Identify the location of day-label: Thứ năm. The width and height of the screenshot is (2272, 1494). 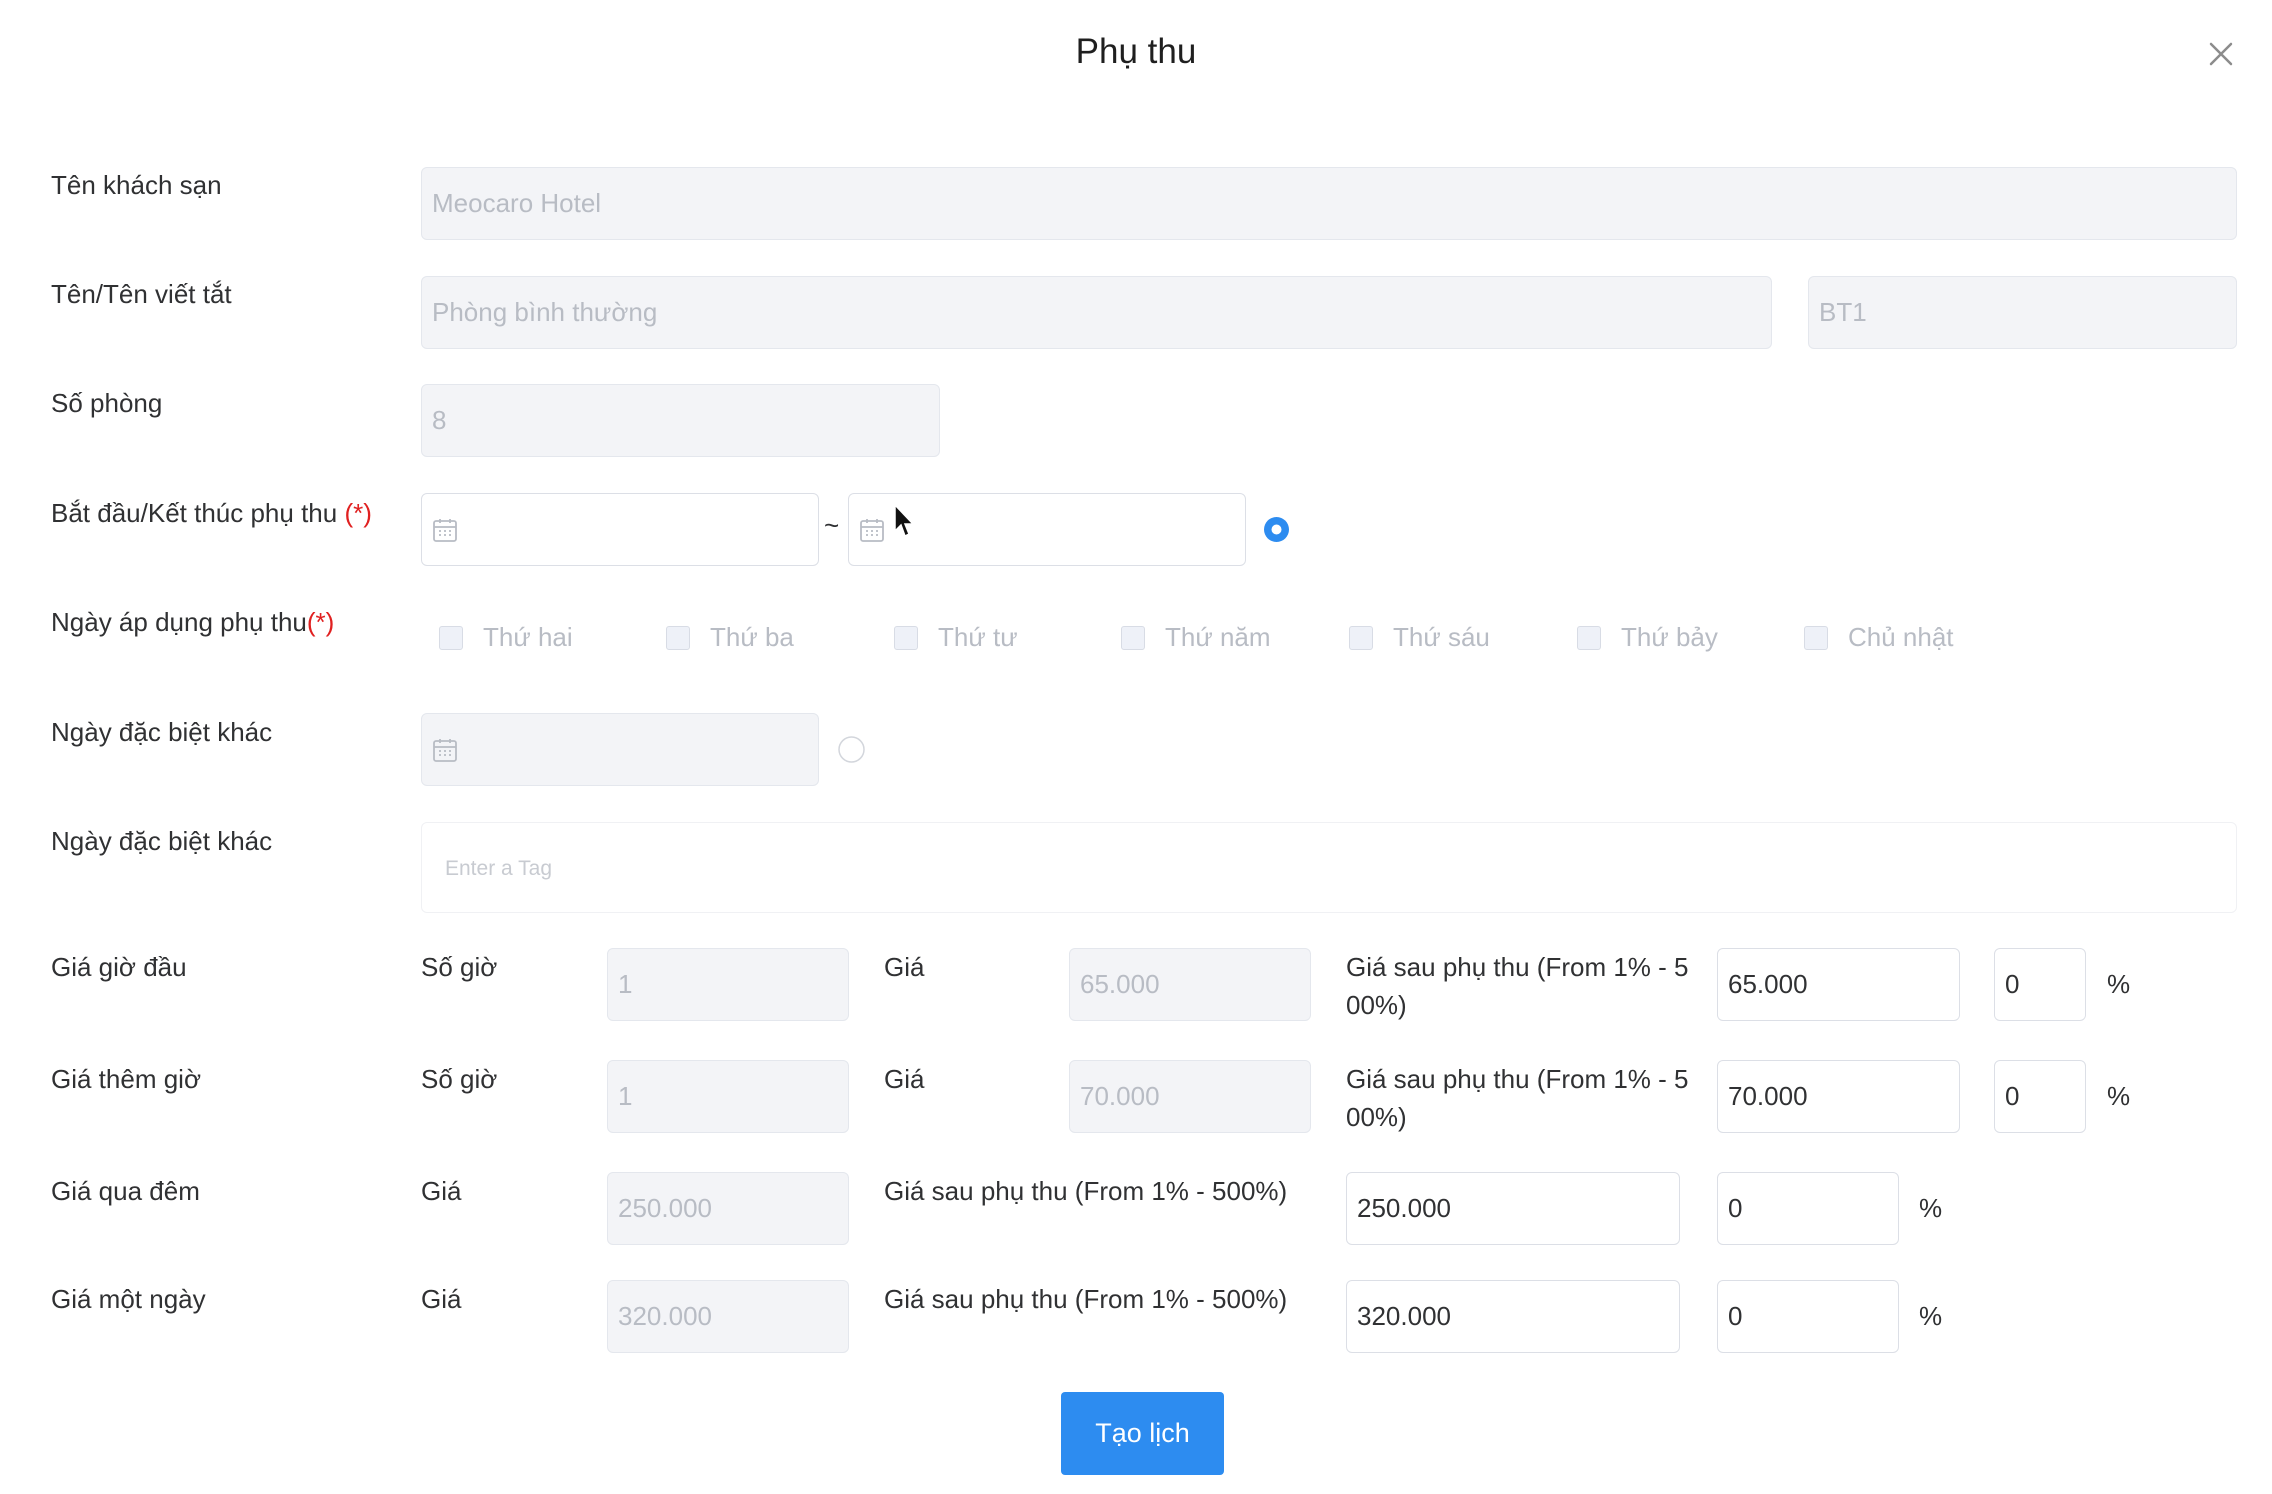
(1218, 637).